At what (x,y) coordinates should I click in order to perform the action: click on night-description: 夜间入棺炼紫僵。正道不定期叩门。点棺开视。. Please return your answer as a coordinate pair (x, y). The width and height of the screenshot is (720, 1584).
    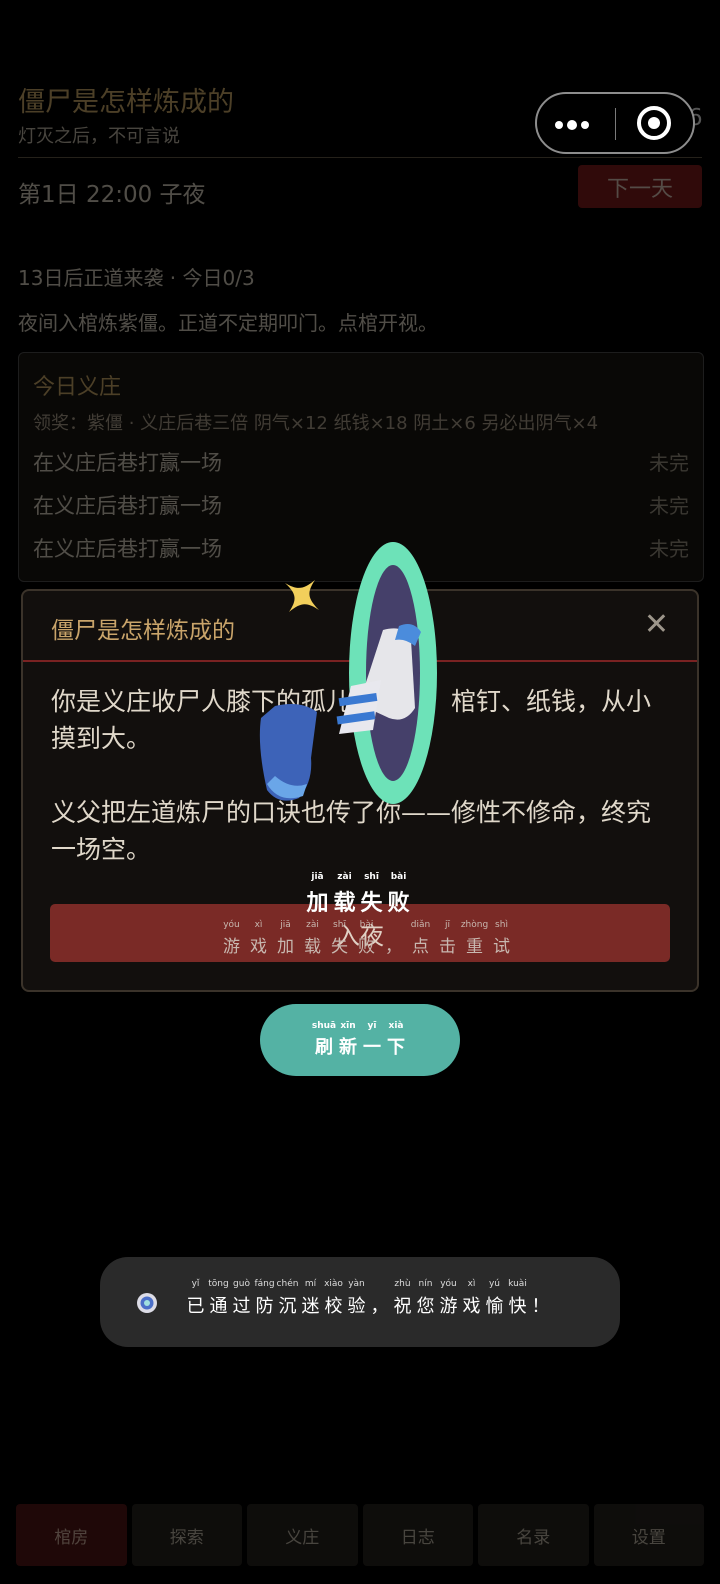
    Looking at the image, I should click on (228, 323).